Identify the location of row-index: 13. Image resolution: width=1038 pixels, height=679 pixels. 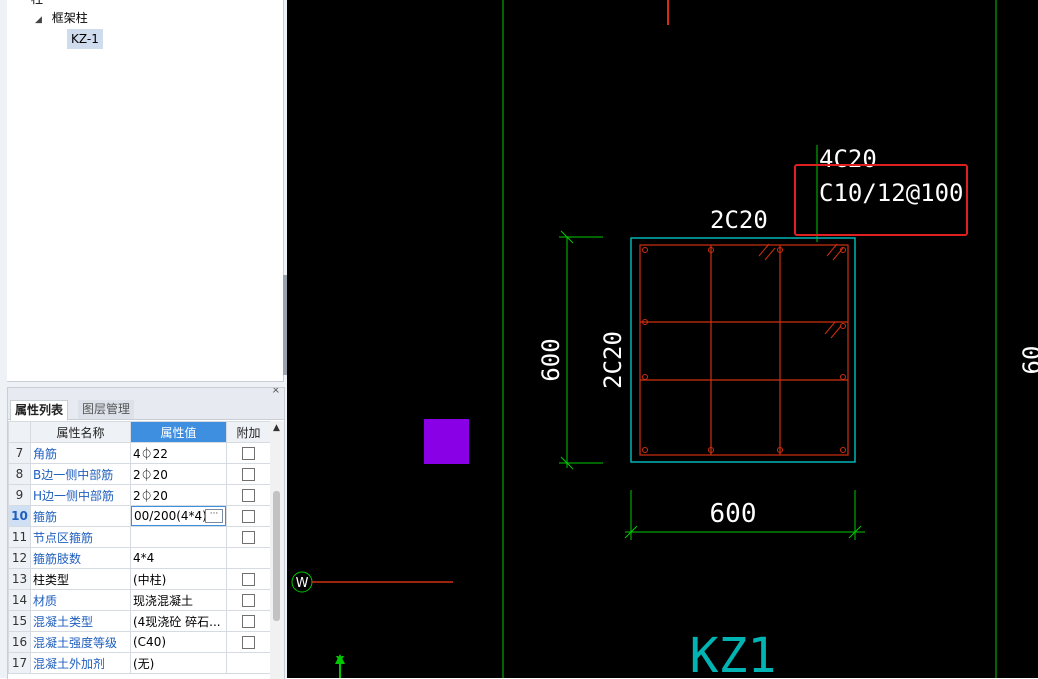
(19, 579).